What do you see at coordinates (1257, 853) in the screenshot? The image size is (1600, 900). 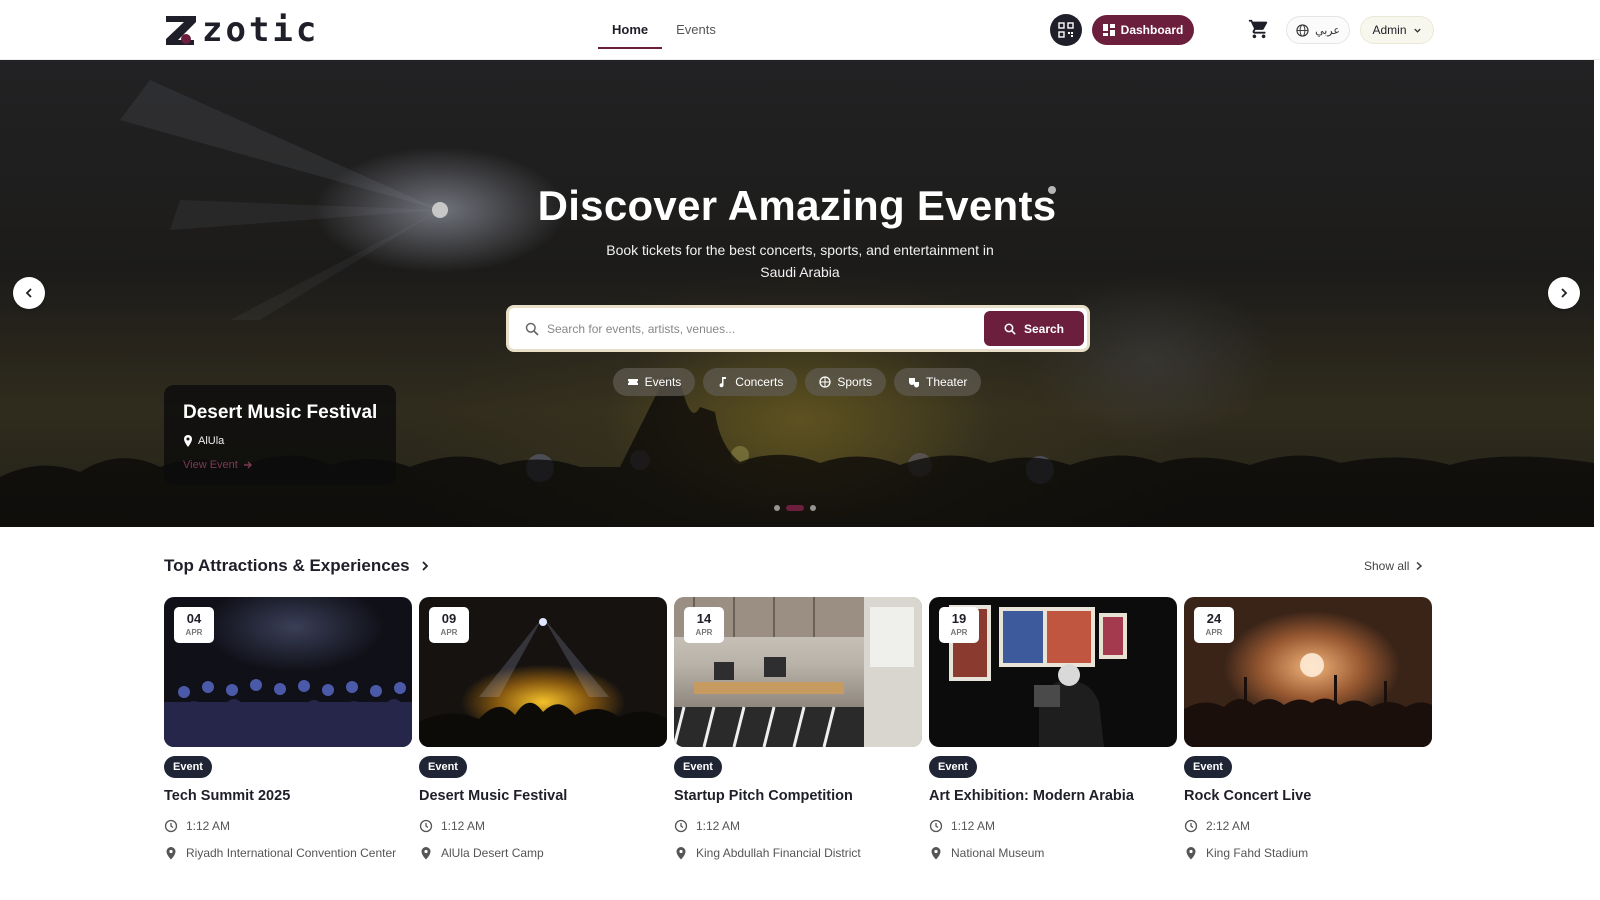 I see `event-venue-label: King Fahd Stadium` at bounding box center [1257, 853].